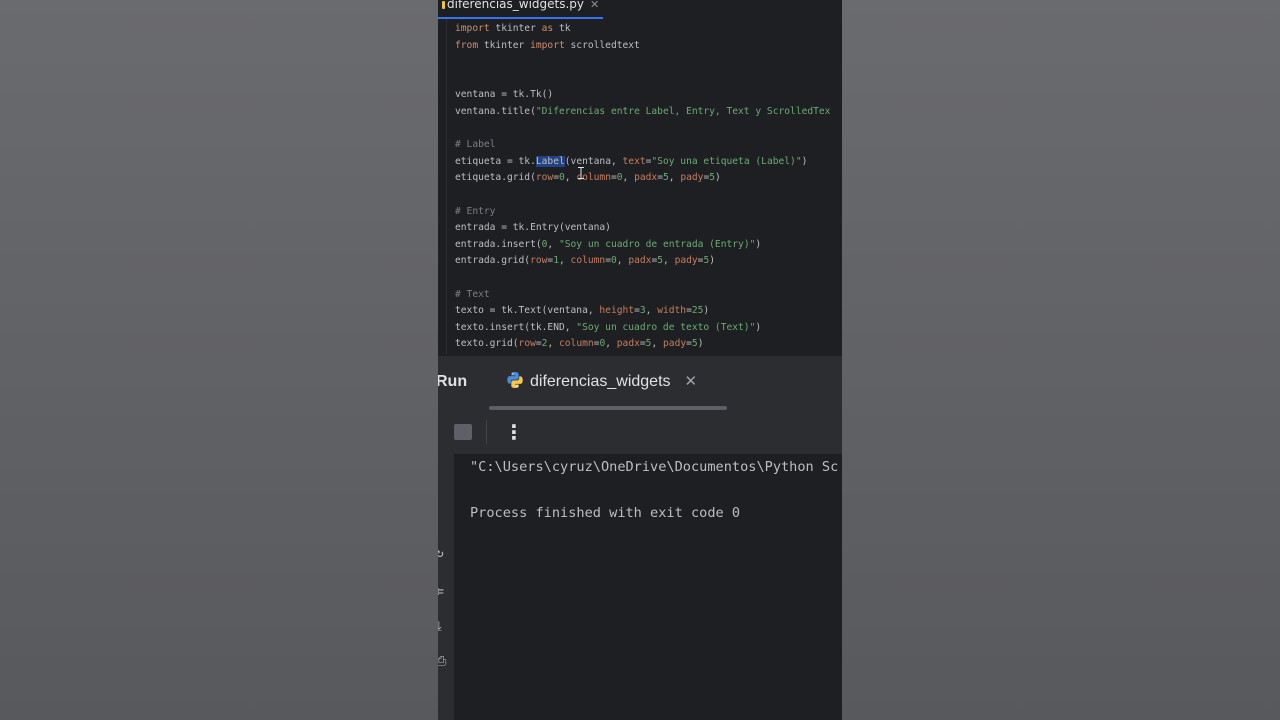 The height and width of the screenshot is (720, 1280). What do you see at coordinates (666, 327) in the screenshot?
I see `code-token: "Soy un cuadro de texto (Text)"` at bounding box center [666, 327].